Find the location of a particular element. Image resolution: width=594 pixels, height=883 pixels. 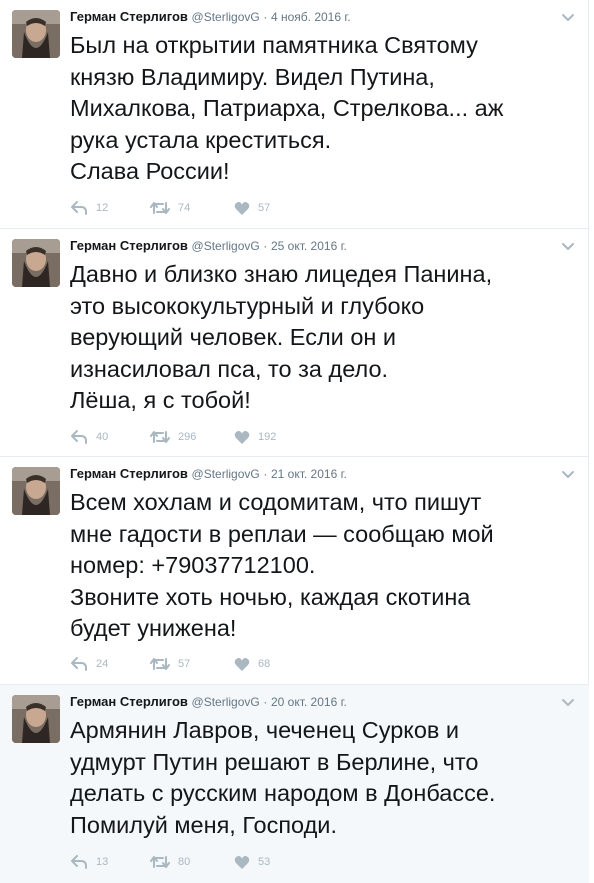

like-count: 192 is located at coordinates (267, 437).